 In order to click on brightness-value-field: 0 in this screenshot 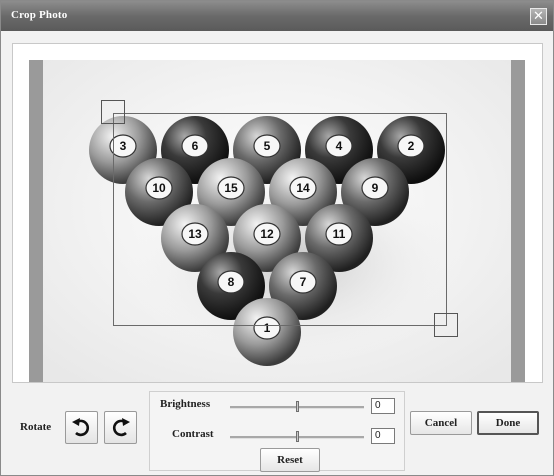, I will do `click(383, 406)`.